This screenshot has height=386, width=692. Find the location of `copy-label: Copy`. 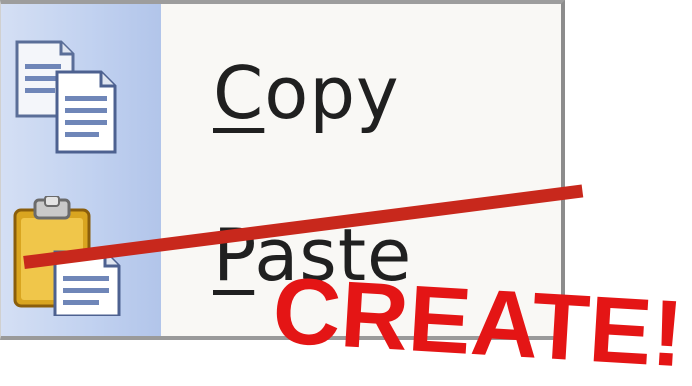

copy-label: Copy is located at coordinates (306, 93).